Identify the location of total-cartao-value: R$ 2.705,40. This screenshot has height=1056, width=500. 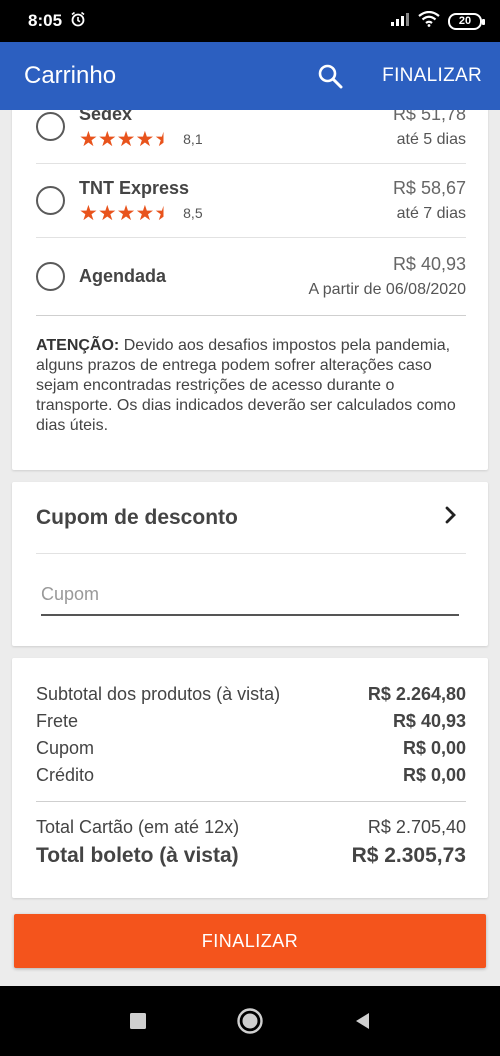
(416, 827).